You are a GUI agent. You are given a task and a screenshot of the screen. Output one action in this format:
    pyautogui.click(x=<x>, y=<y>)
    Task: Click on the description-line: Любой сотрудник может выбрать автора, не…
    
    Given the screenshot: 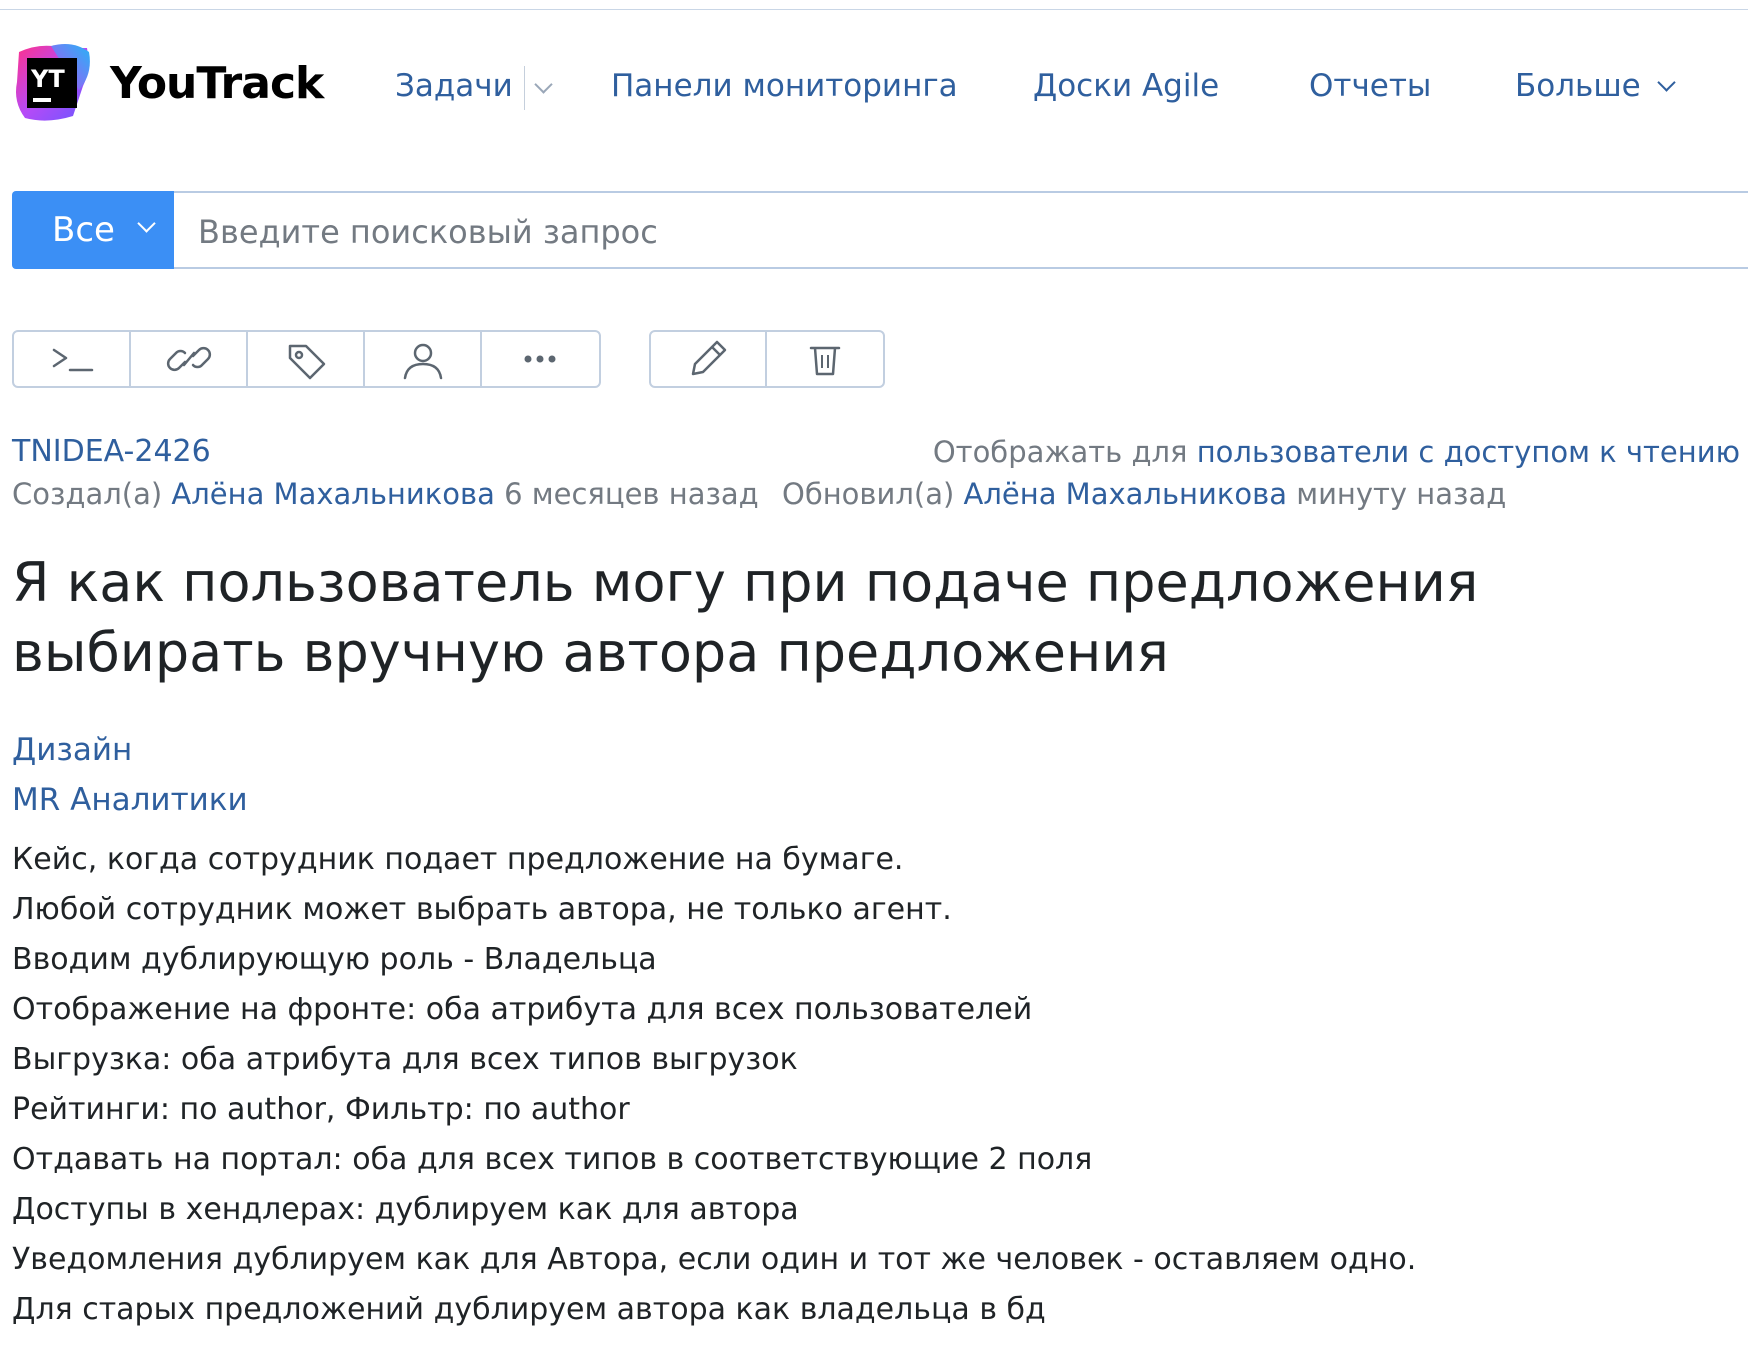 What is the action you would take?
    pyautogui.click(x=482, y=909)
    